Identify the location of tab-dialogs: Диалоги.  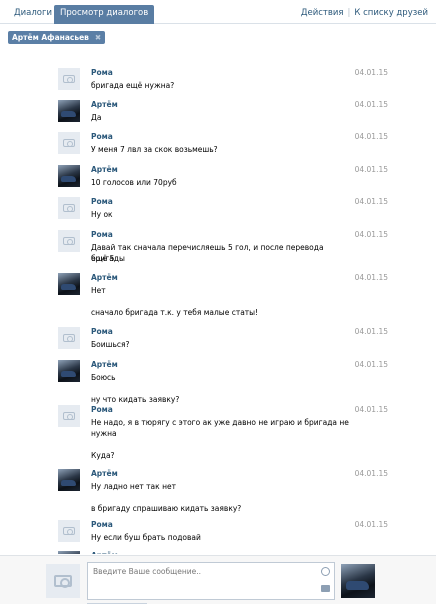
(33, 14).